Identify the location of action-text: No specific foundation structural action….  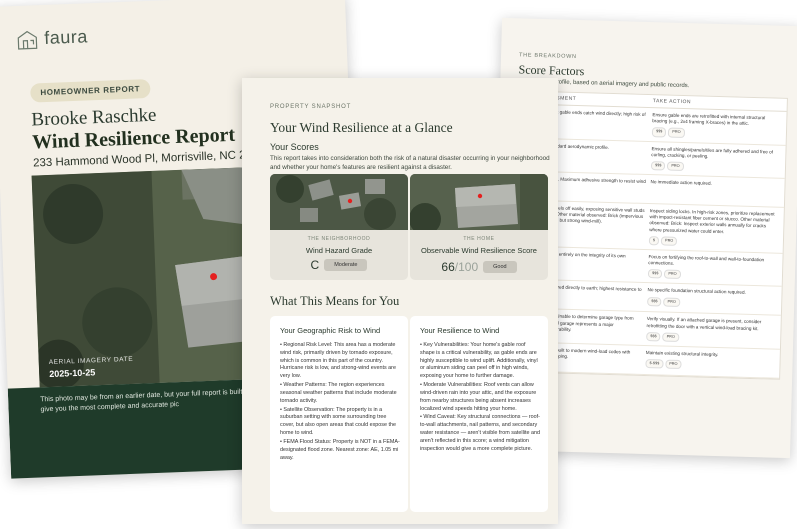
(696, 291).